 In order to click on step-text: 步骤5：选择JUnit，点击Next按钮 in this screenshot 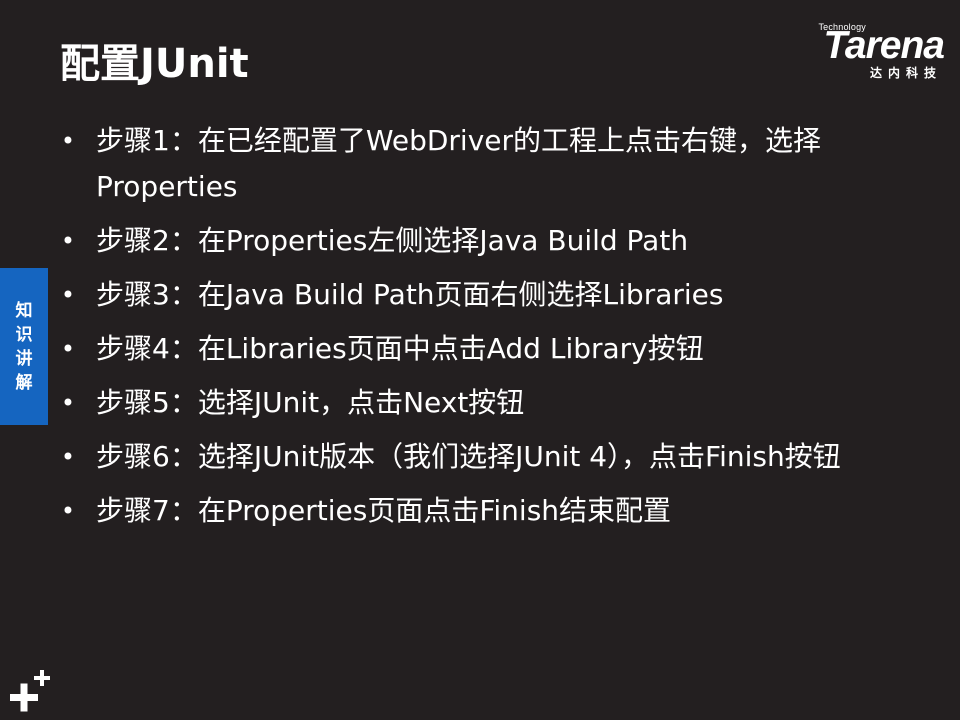, I will do `click(310, 402)`.